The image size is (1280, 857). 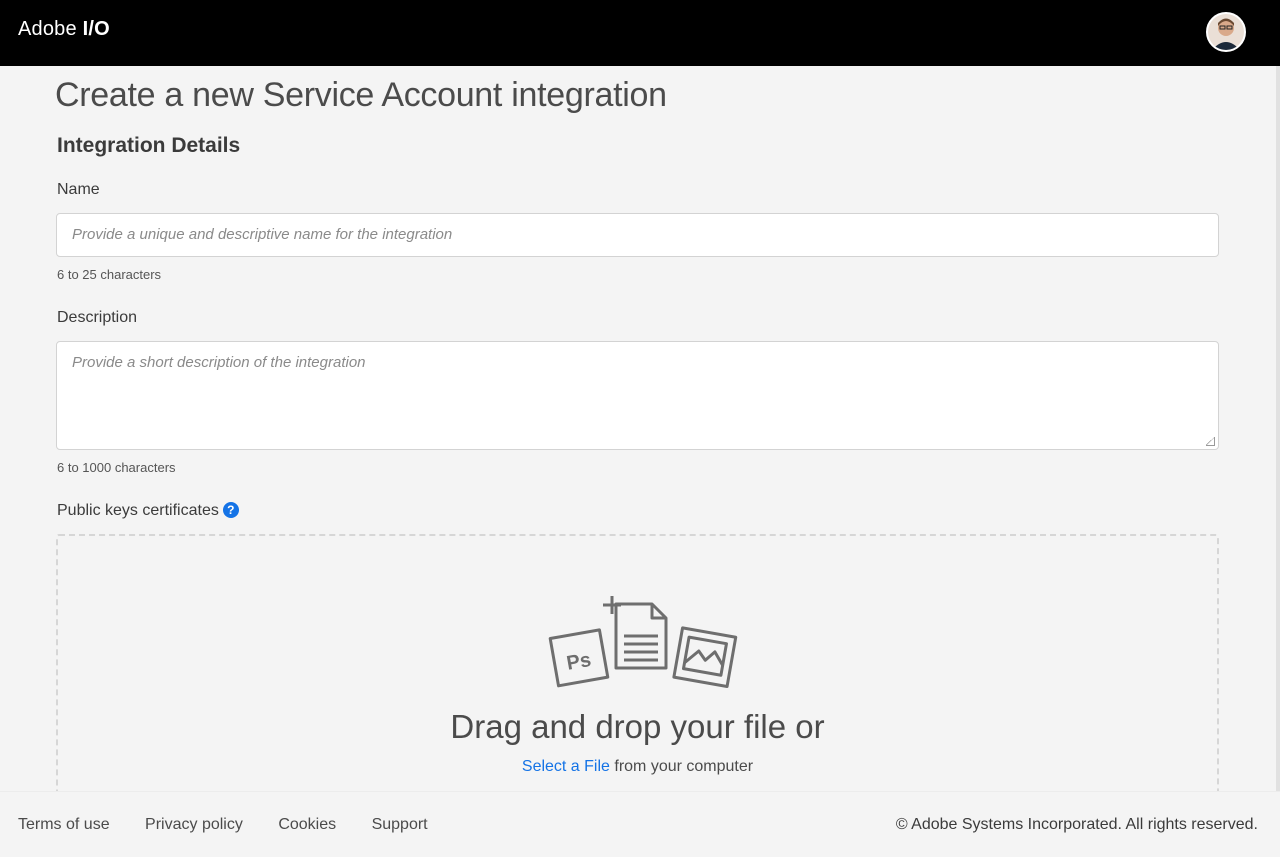 I want to click on select-file-link: Select a File, so click(x=566, y=766).